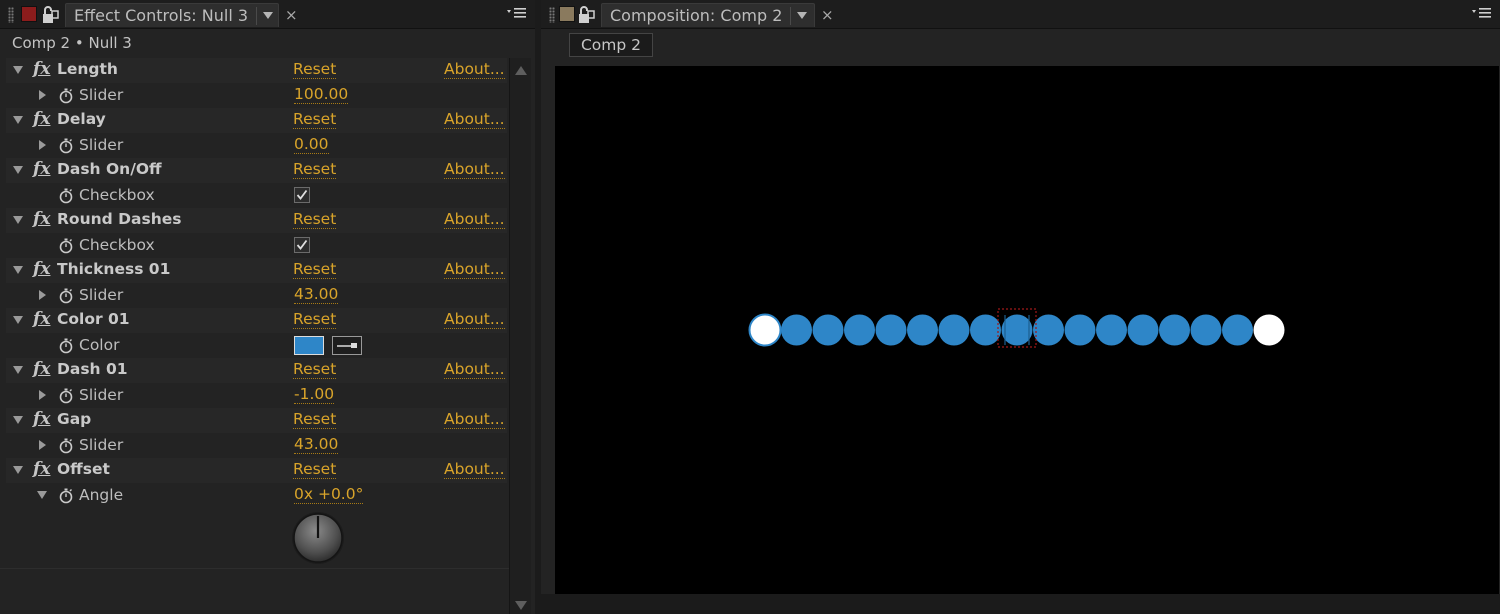 The image size is (1500, 614). Describe the element at coordinates (329, 495) in the screenshot. I see `param-value: 0x +0.0°` at that location.